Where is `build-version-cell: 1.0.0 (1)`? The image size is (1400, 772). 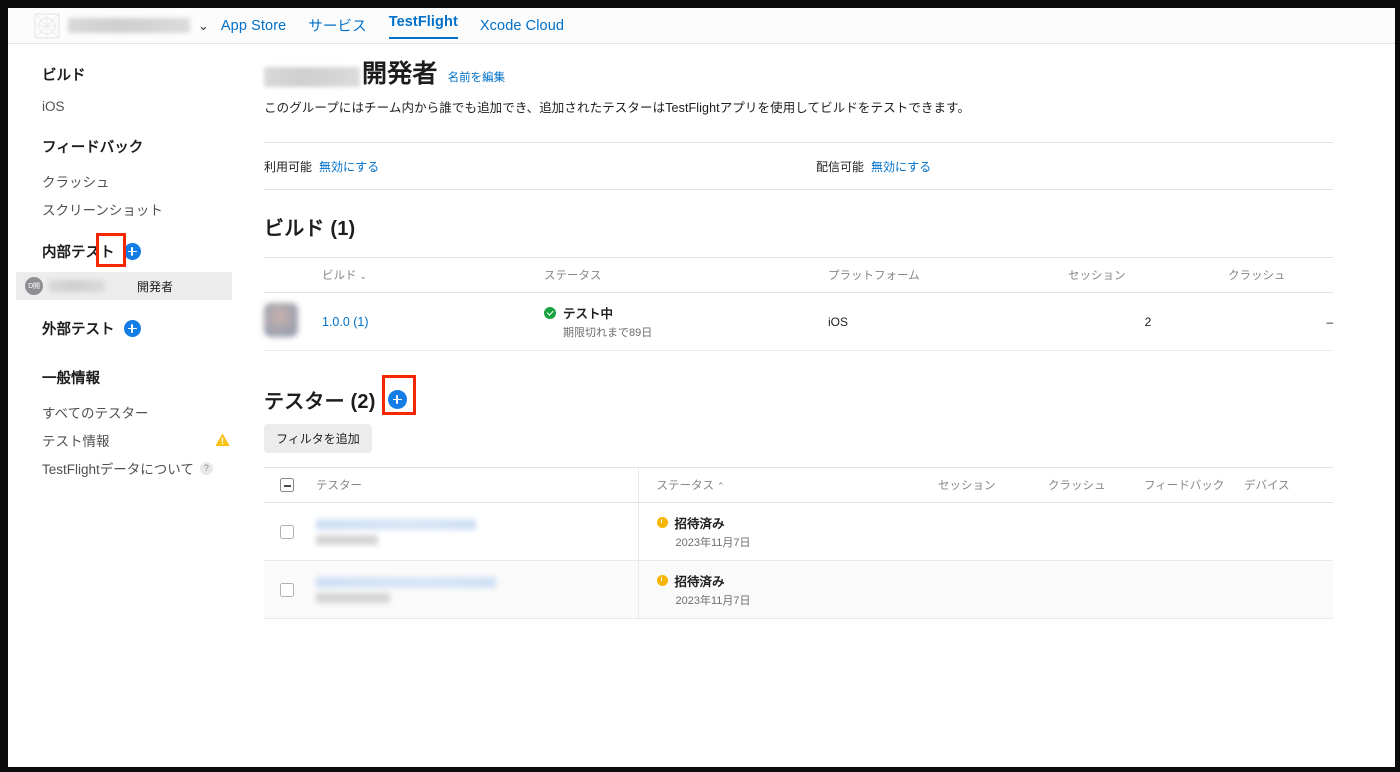 build-version-cell: 1.0.0 (1) is located at coordinates (433, 321).